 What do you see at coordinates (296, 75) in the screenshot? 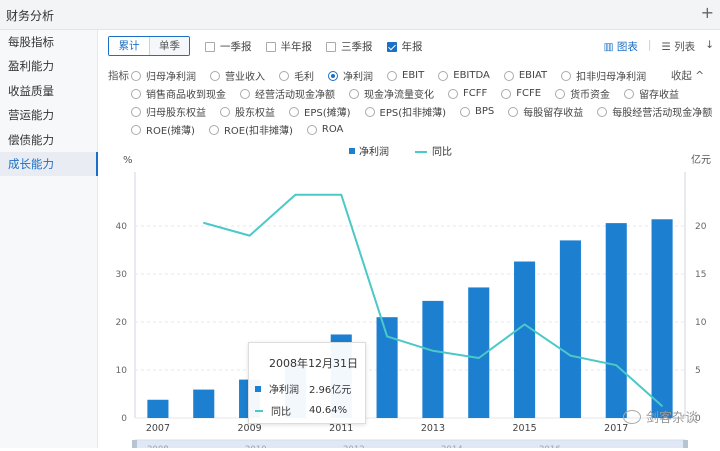
I see `indicator-option: 毛利` at bounding box center [296, 75].